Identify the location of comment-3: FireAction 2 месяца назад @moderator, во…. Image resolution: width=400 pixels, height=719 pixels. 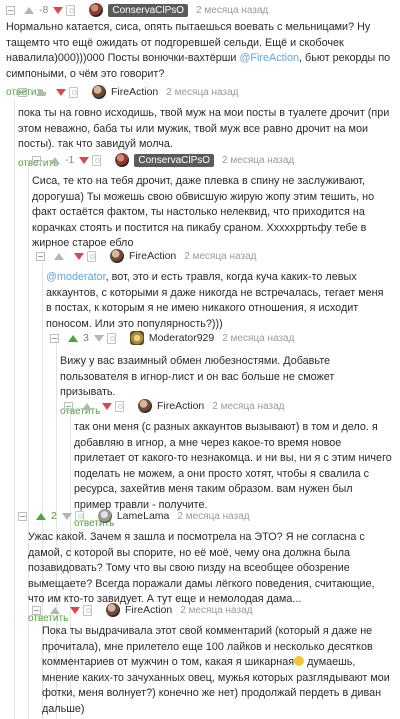
(214, 290).